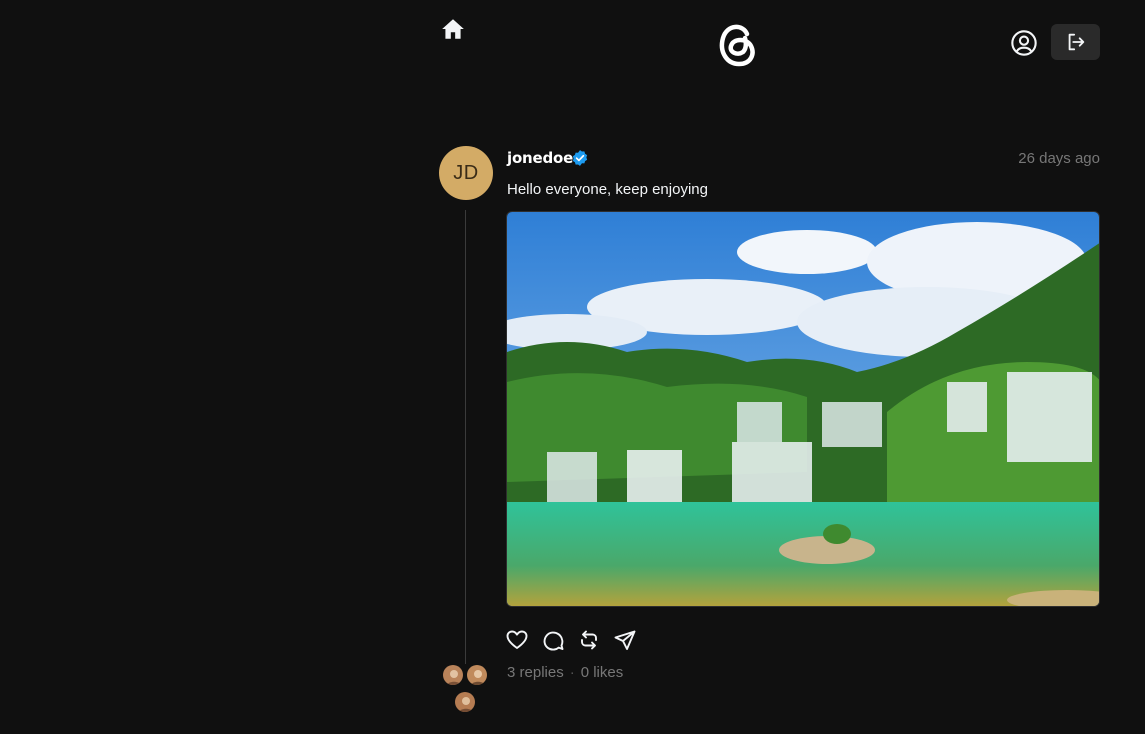 The width and height of the screenshot is (1145, 734). Describe the element at coordinates (565, 672) in the screenshot. I see `post-stats: 3 replies · 0 likes` at that location.